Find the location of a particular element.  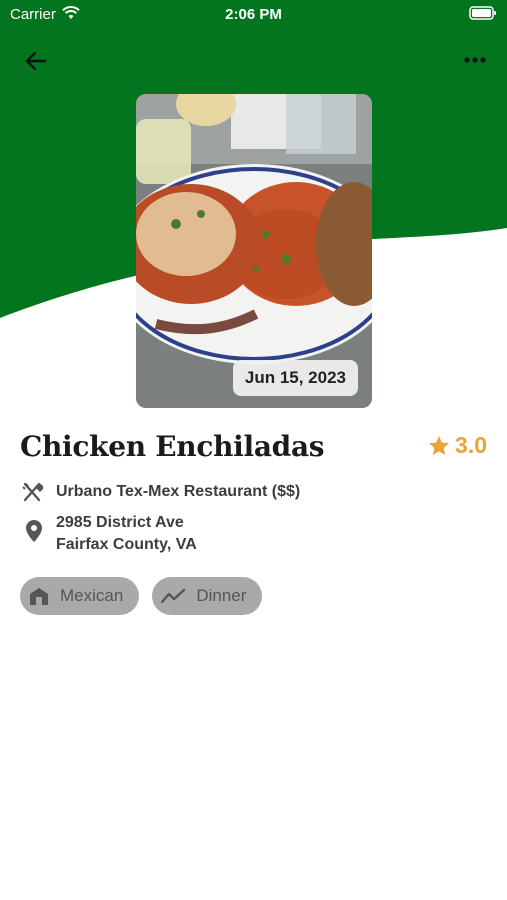

utensils-icon is located at coordinates (33, 492).